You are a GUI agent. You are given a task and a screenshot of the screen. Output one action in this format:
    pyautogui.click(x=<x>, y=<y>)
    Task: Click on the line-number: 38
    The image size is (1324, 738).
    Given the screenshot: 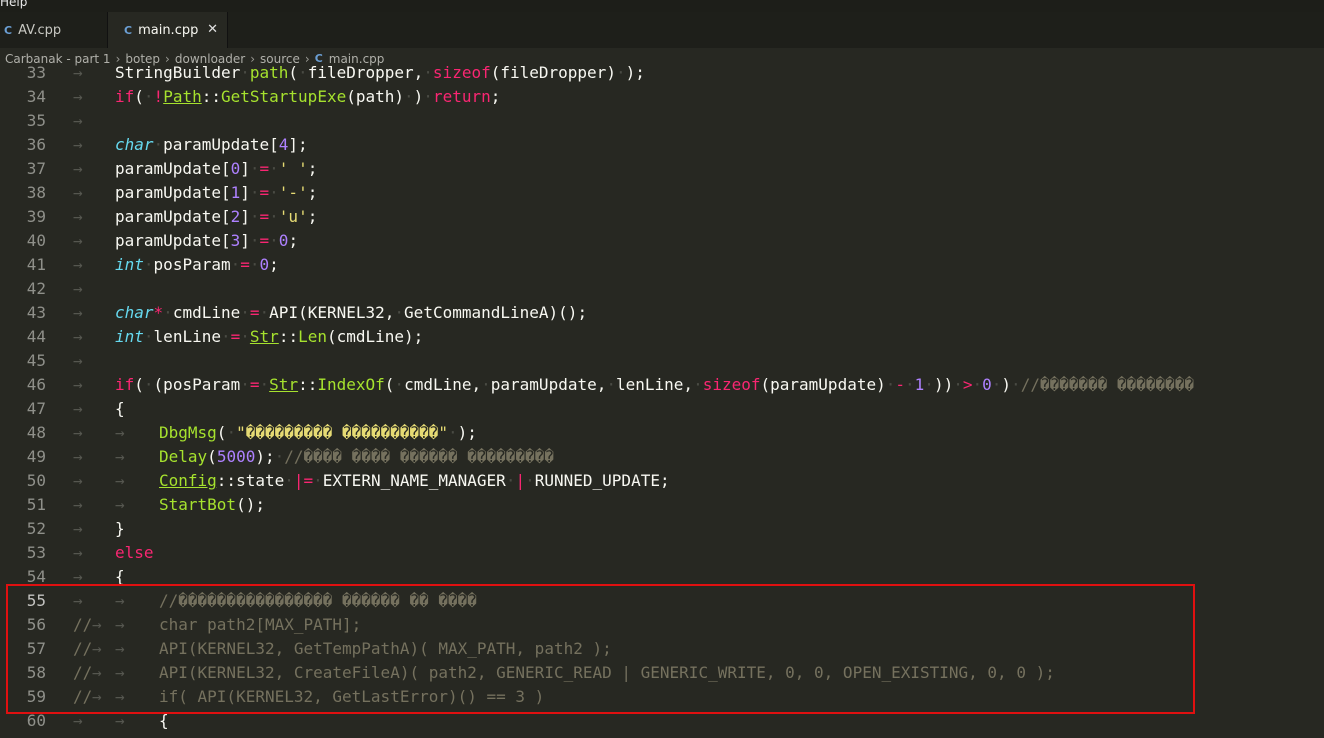 What is the action you would take?
    pyautogui.click(x=36, y=192)
    